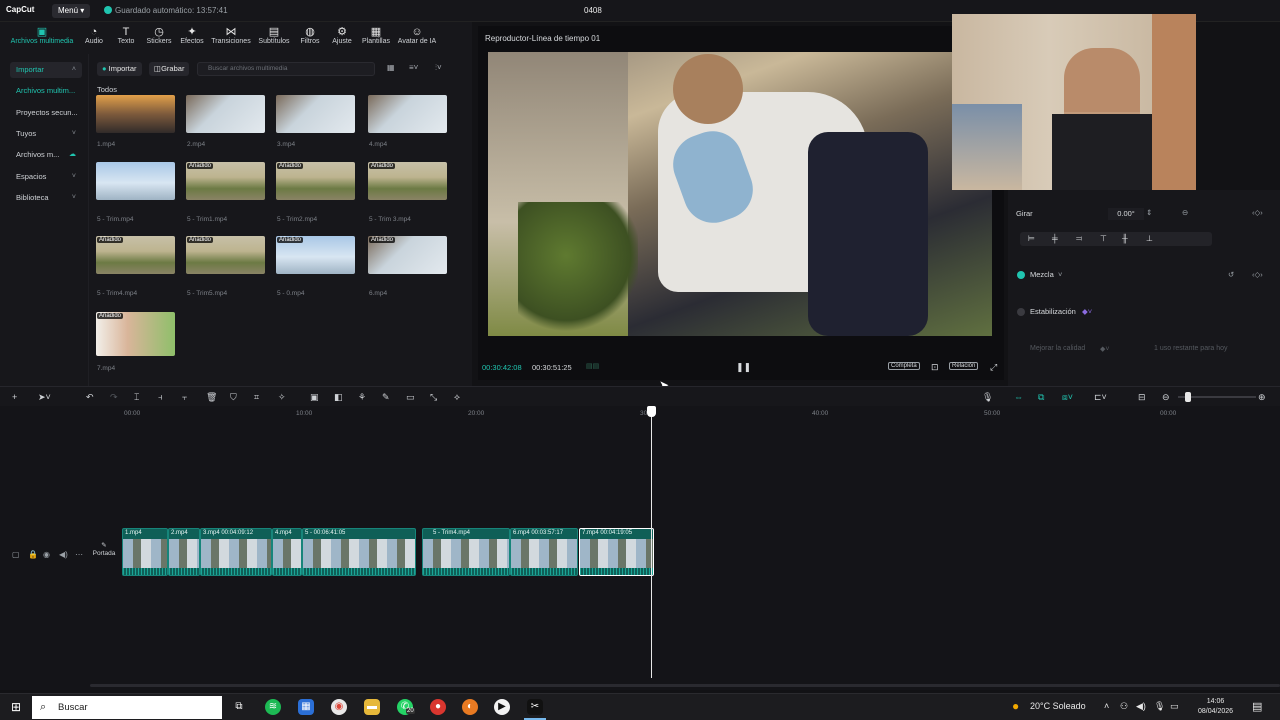 The width and height of the screenshot is (1280, 720). What do you see at coordinates (1215, 707) in the screenshot?
I see `clock: 14:06 08/04/2026` at bounding box center [1215, 707].